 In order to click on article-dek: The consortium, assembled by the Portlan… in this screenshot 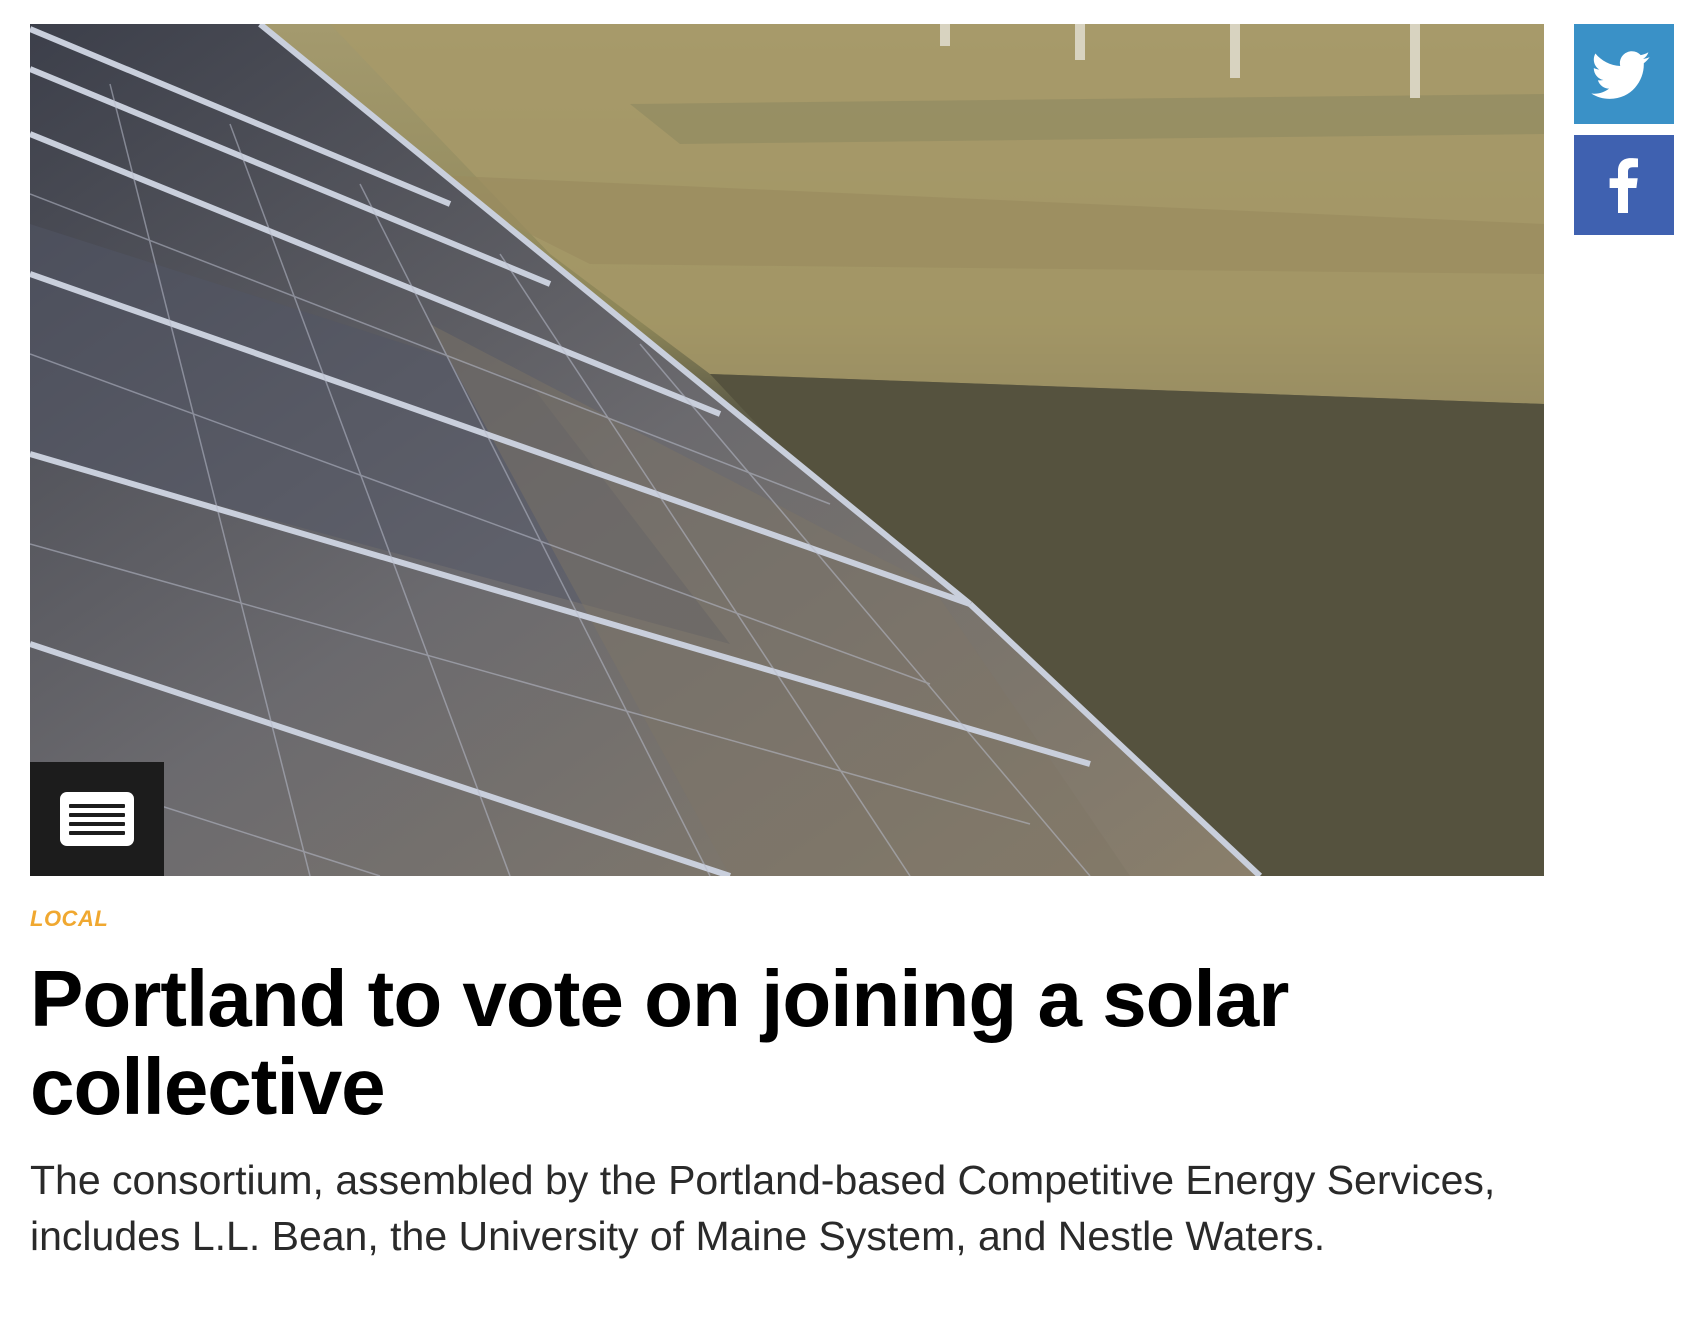, I will do `click(763, 1208)`.